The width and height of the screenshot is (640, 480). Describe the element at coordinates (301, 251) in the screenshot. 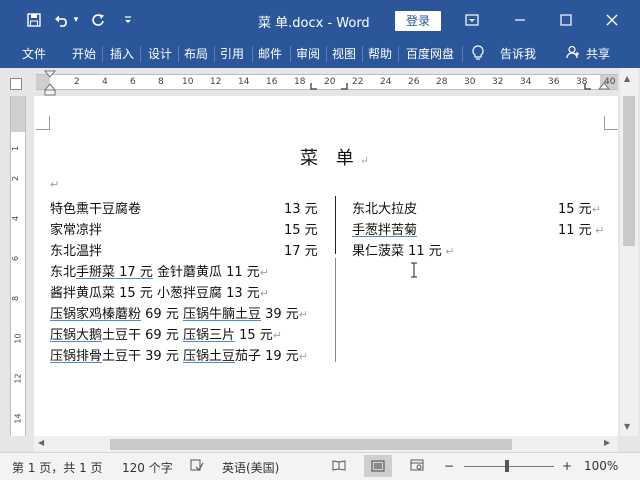

I see `menu-price: 17 元` at that location.